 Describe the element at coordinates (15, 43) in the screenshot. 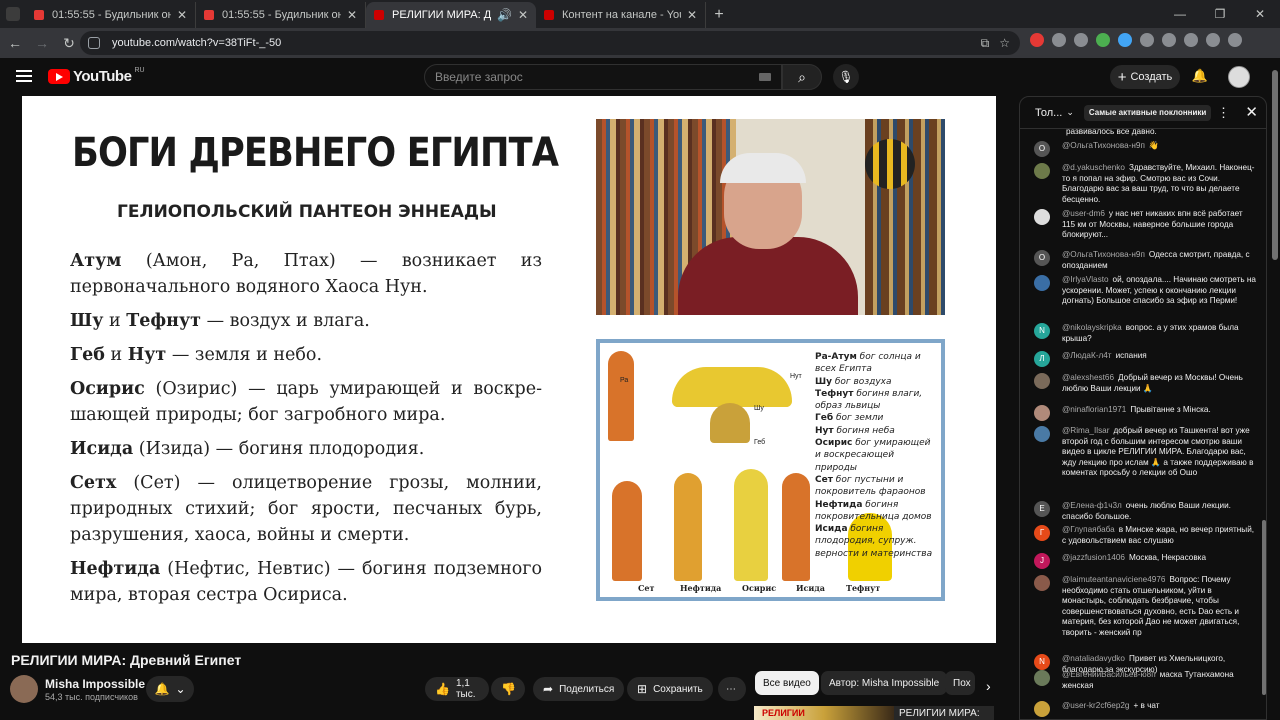

I see `back-icon: ←` at that location.